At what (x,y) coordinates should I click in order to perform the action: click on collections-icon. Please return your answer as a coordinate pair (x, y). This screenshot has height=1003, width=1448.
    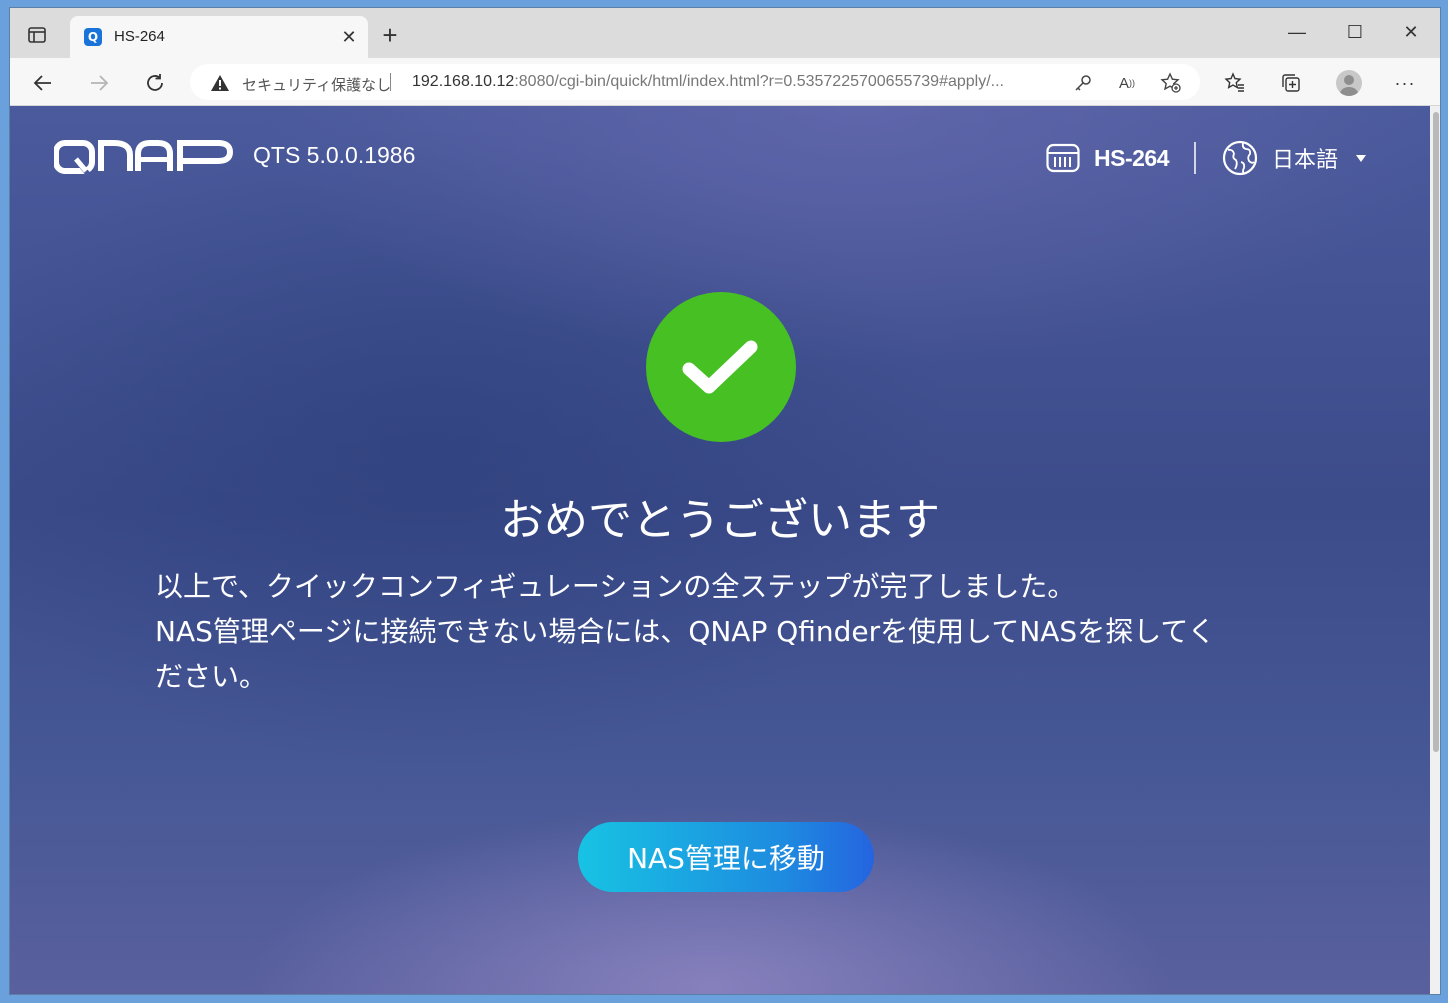
    Looking at the image, I should click on (1291, 83).